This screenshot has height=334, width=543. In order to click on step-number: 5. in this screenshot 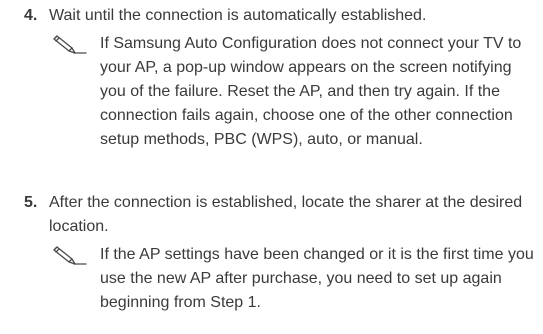, I will do `click(31, 202)`.